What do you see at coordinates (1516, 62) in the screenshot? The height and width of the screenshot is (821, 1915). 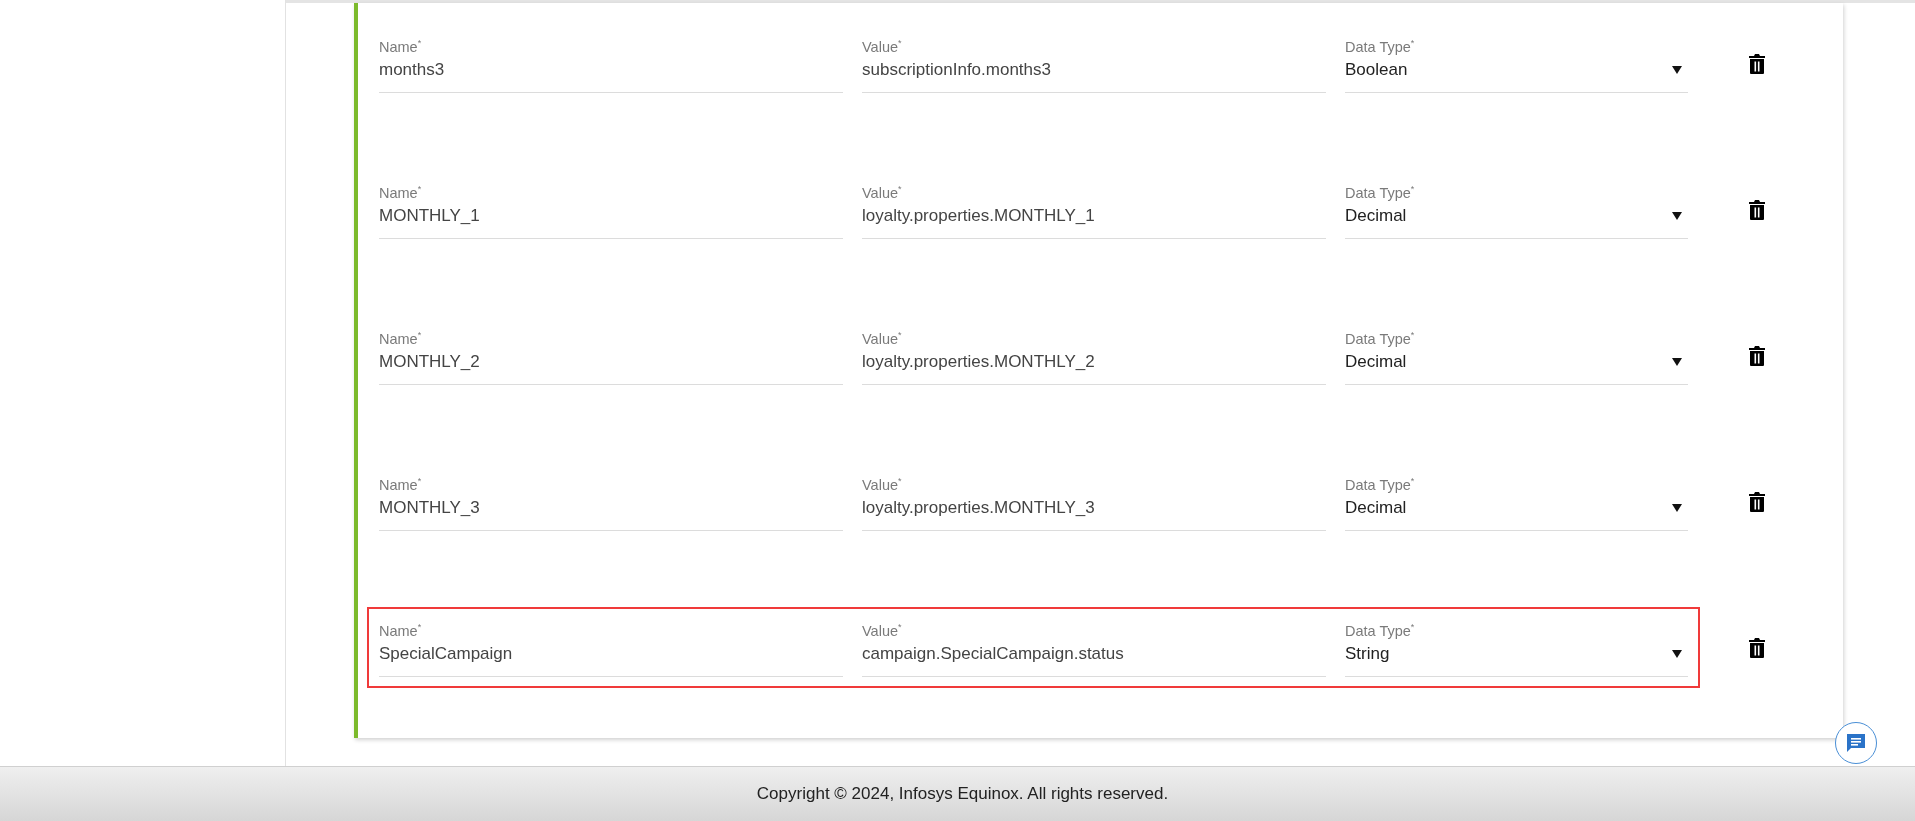 I see `data-type-dropdown: Data Type$^{*}$ Boolean` at bounding box center [1516, 62].